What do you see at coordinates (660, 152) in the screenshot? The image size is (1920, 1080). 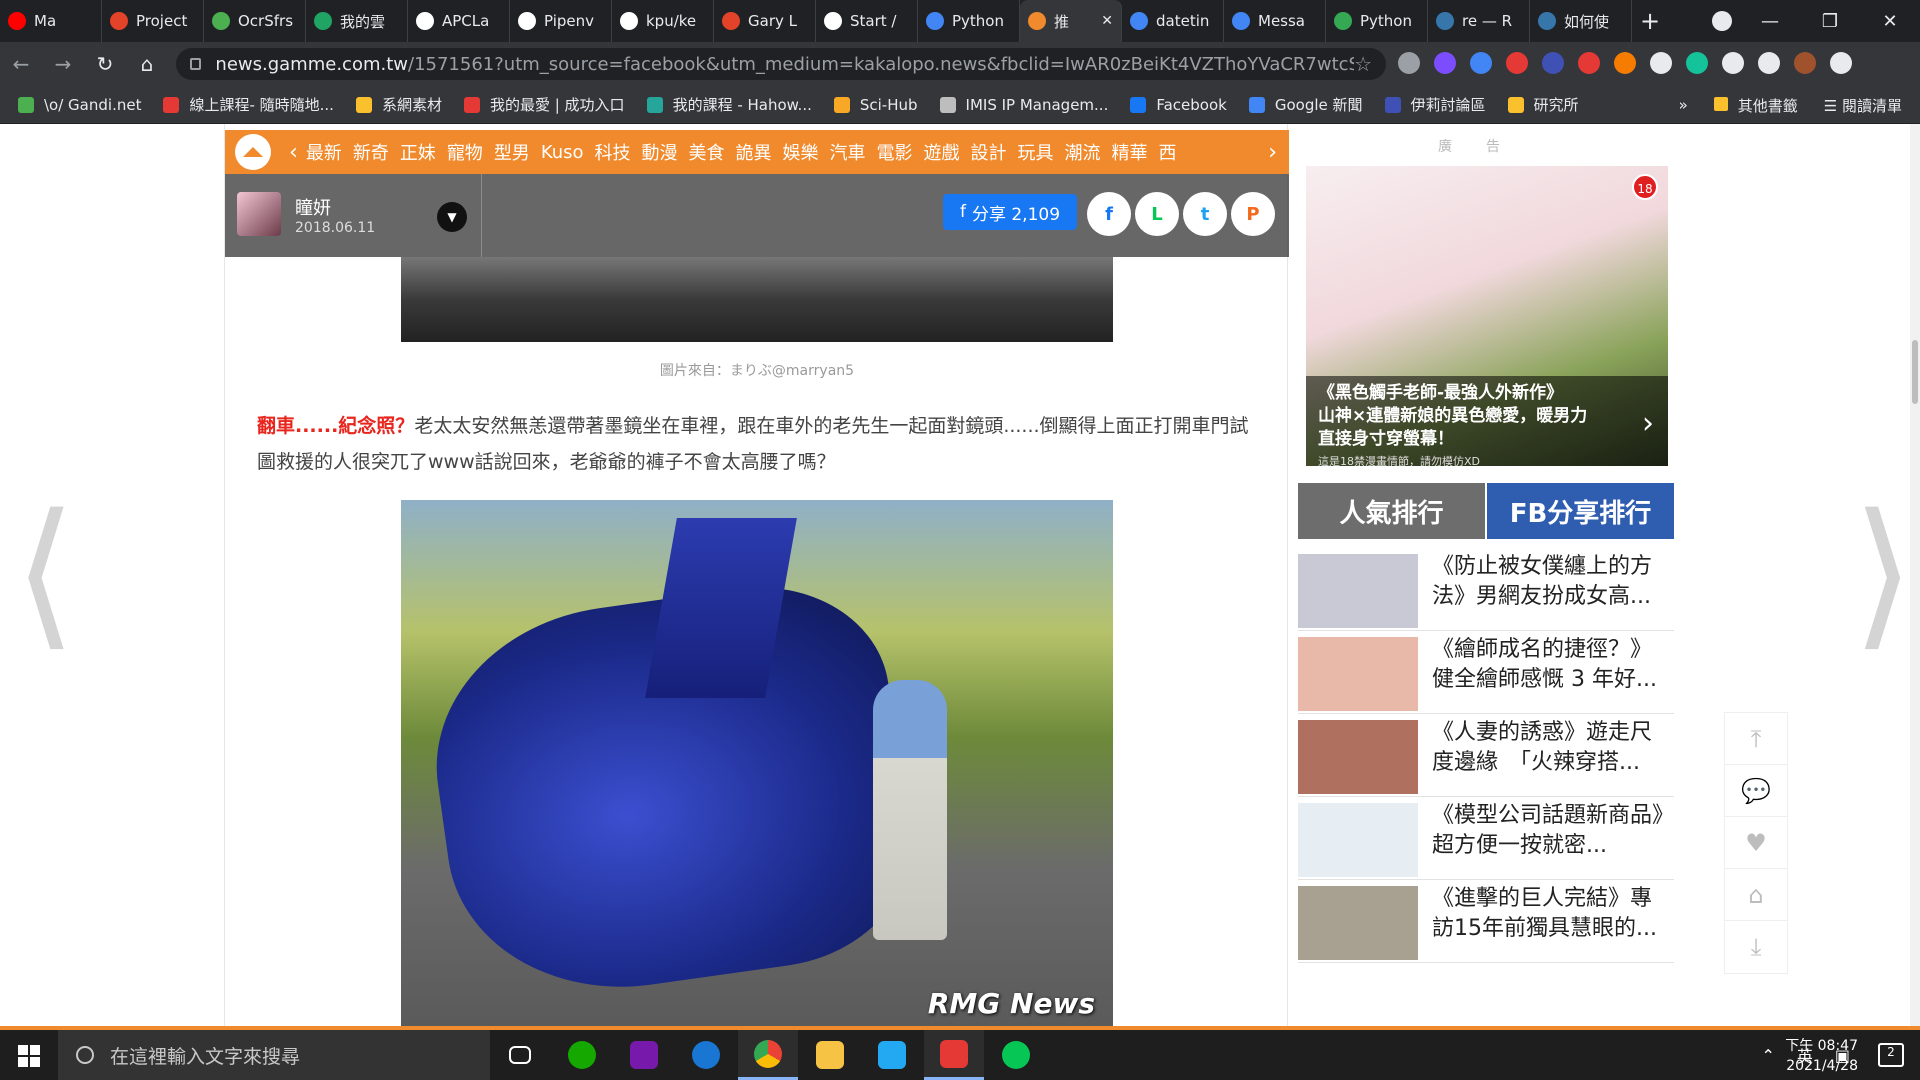 I see `nav-category-item: 動漫` at bounding box center [660, 152].